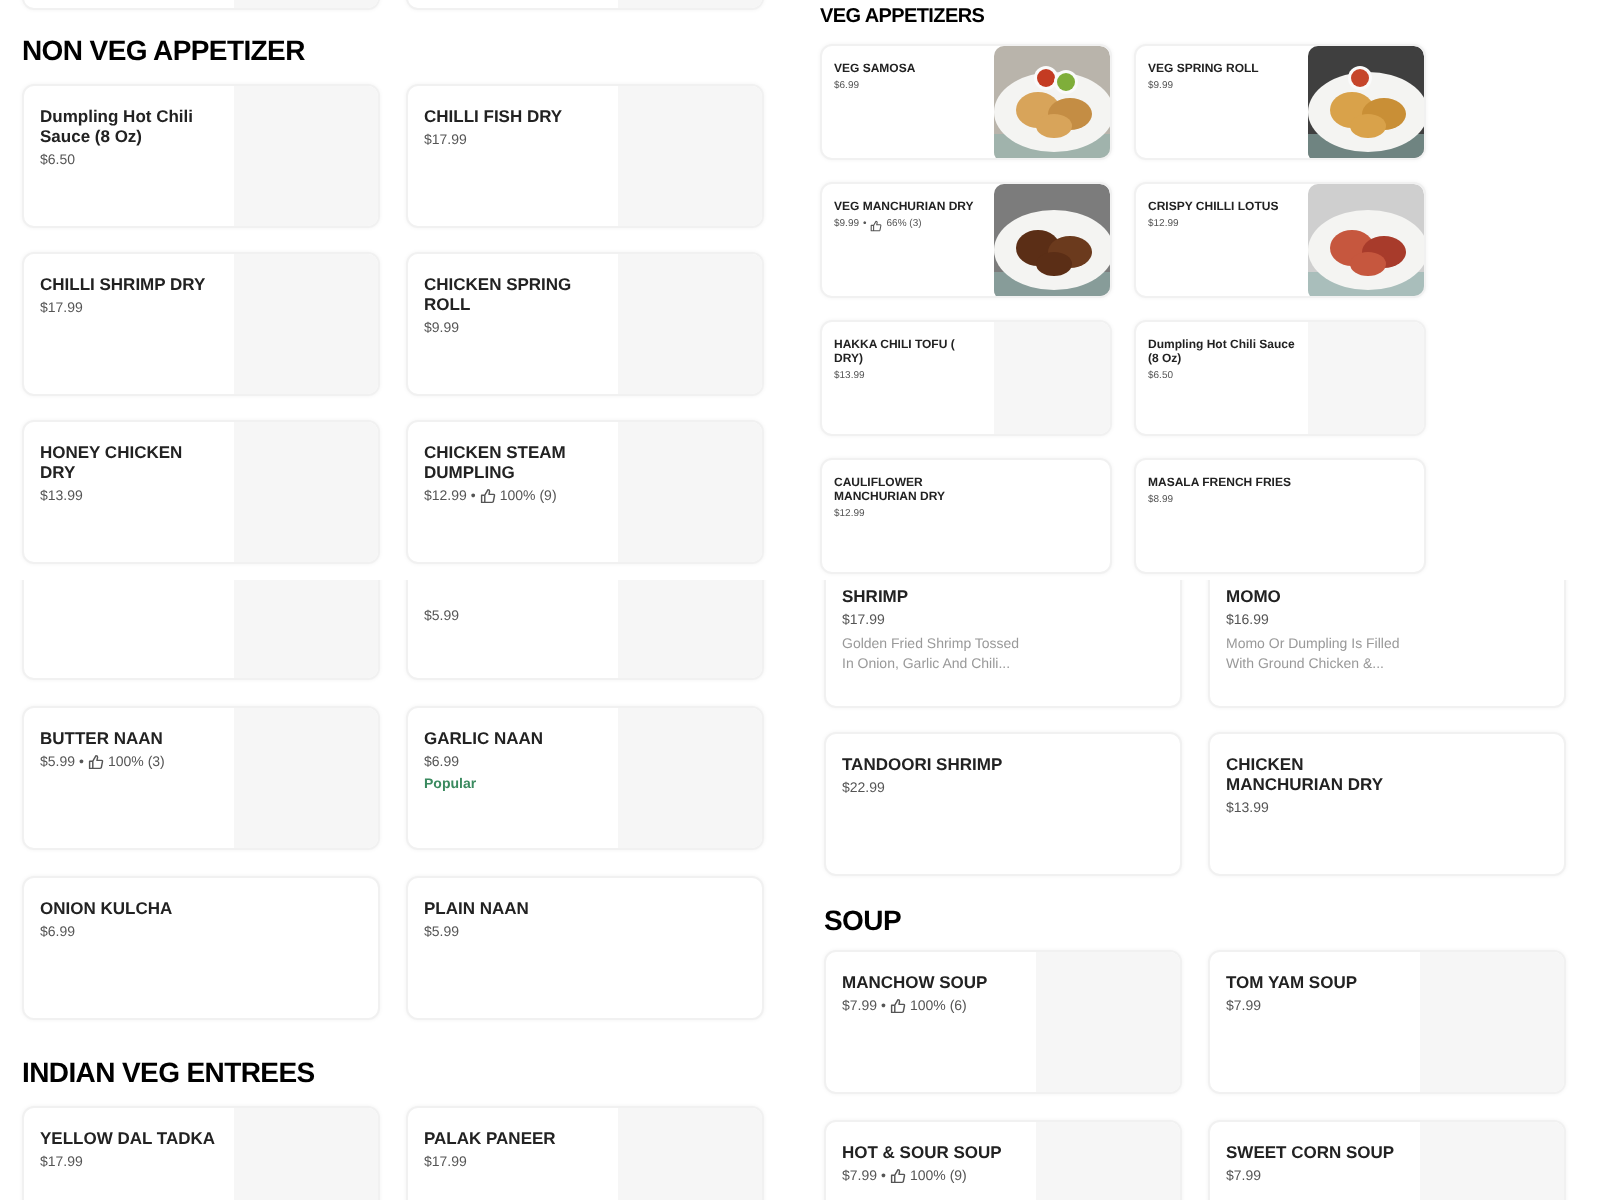 This screenshot has width=1600, height=1200. I want to click on item-name: PLAIN NAAN, so click(477, 910).